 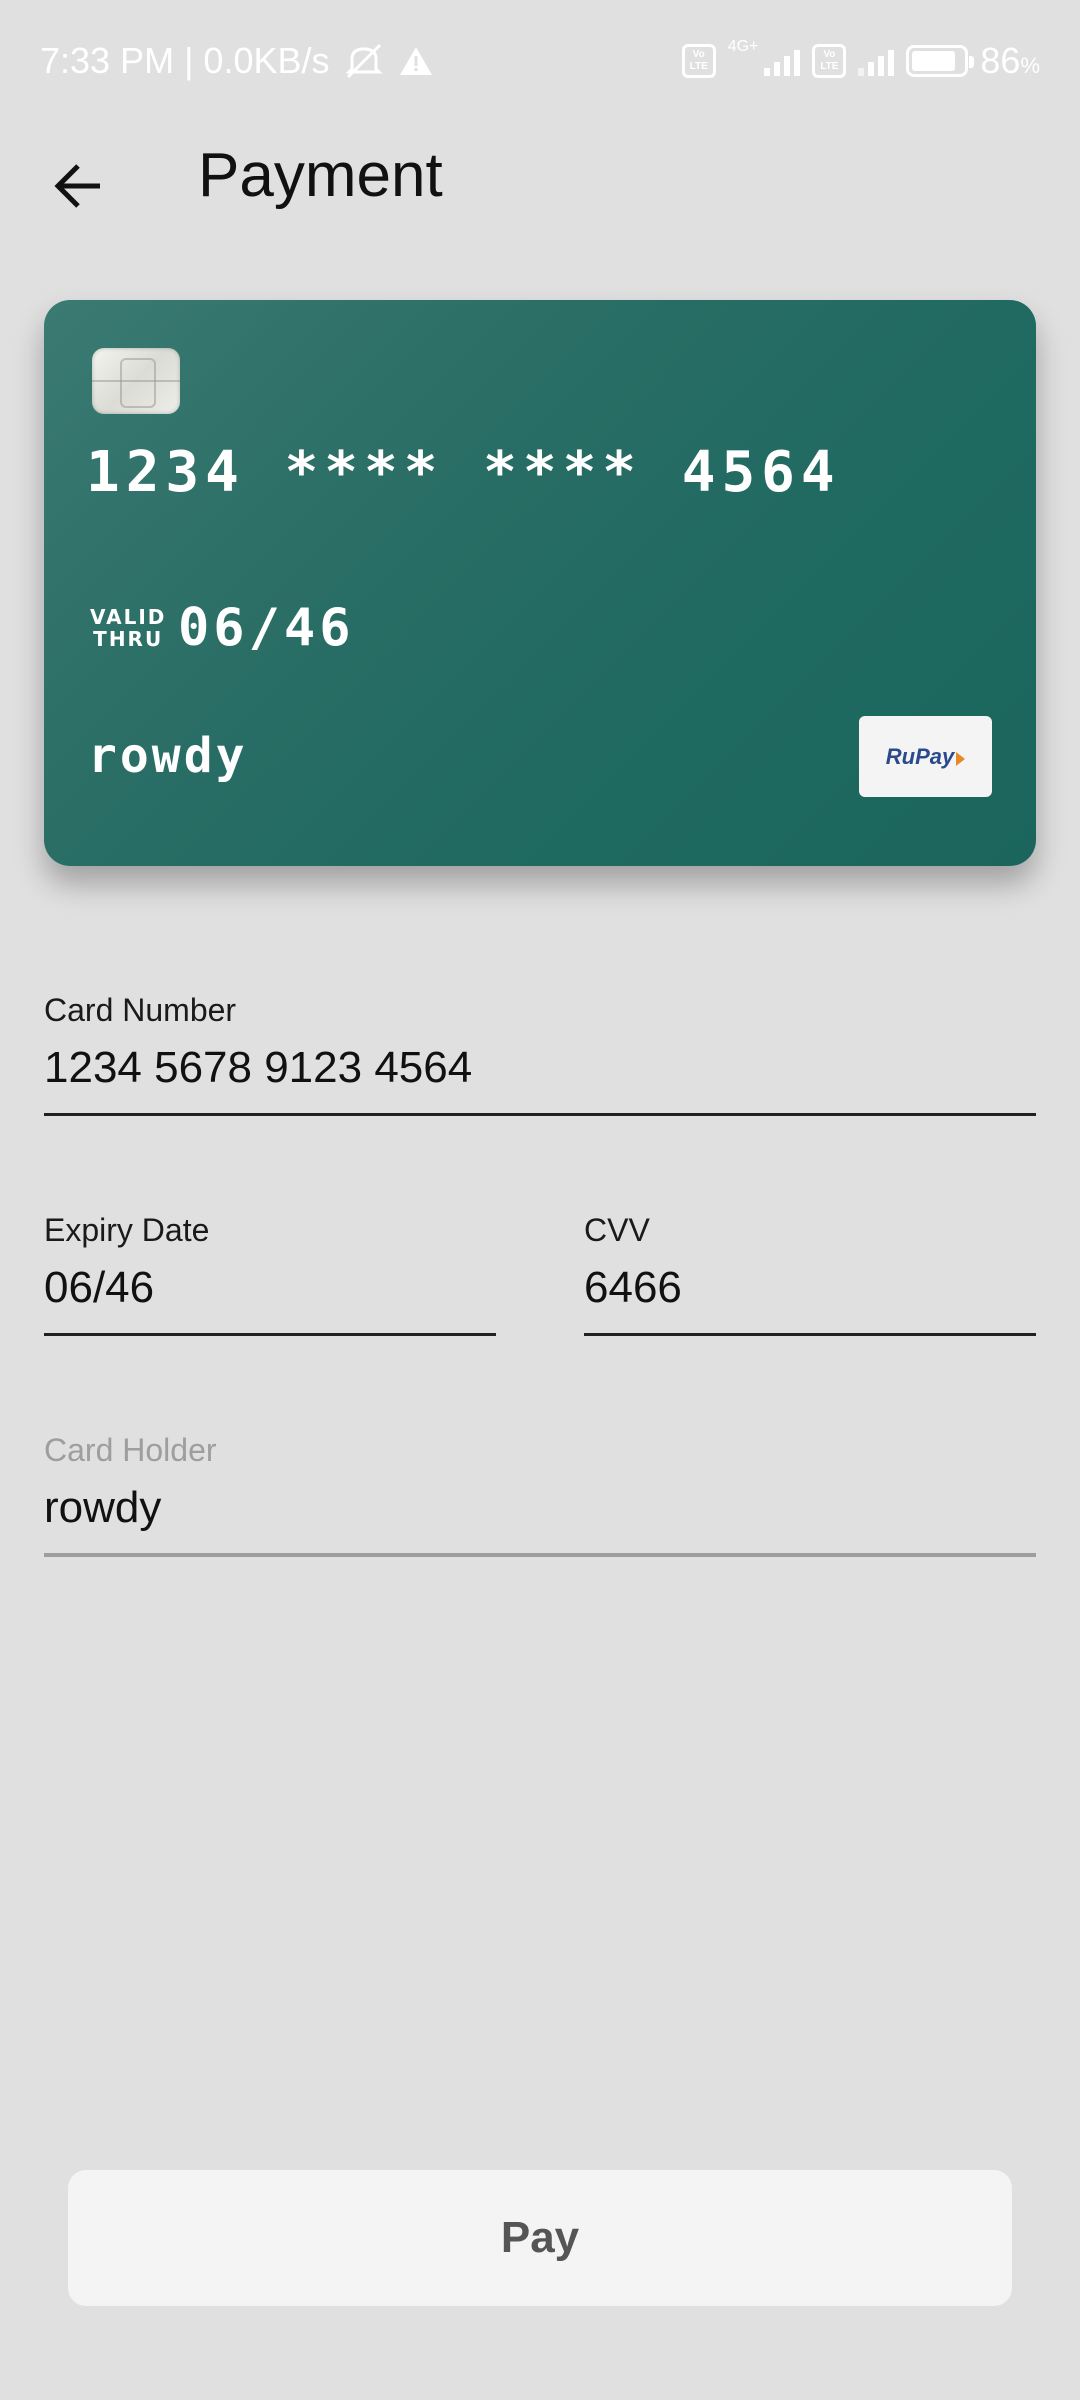 I want to click on card-holder-field: Card Holder, so click(x=540, y=1494).